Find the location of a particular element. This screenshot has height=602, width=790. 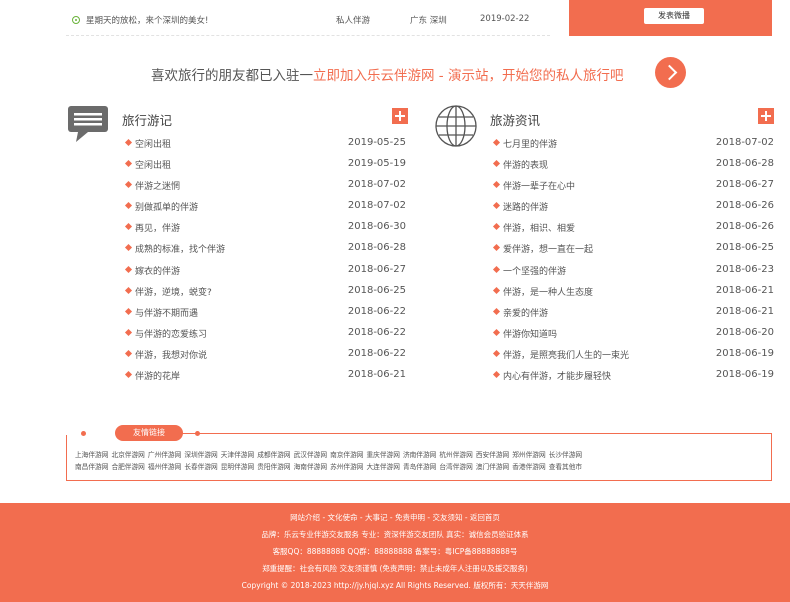

list-item: 伴游之迷惘 2018-07-02 is located at coordinates (265, 189).